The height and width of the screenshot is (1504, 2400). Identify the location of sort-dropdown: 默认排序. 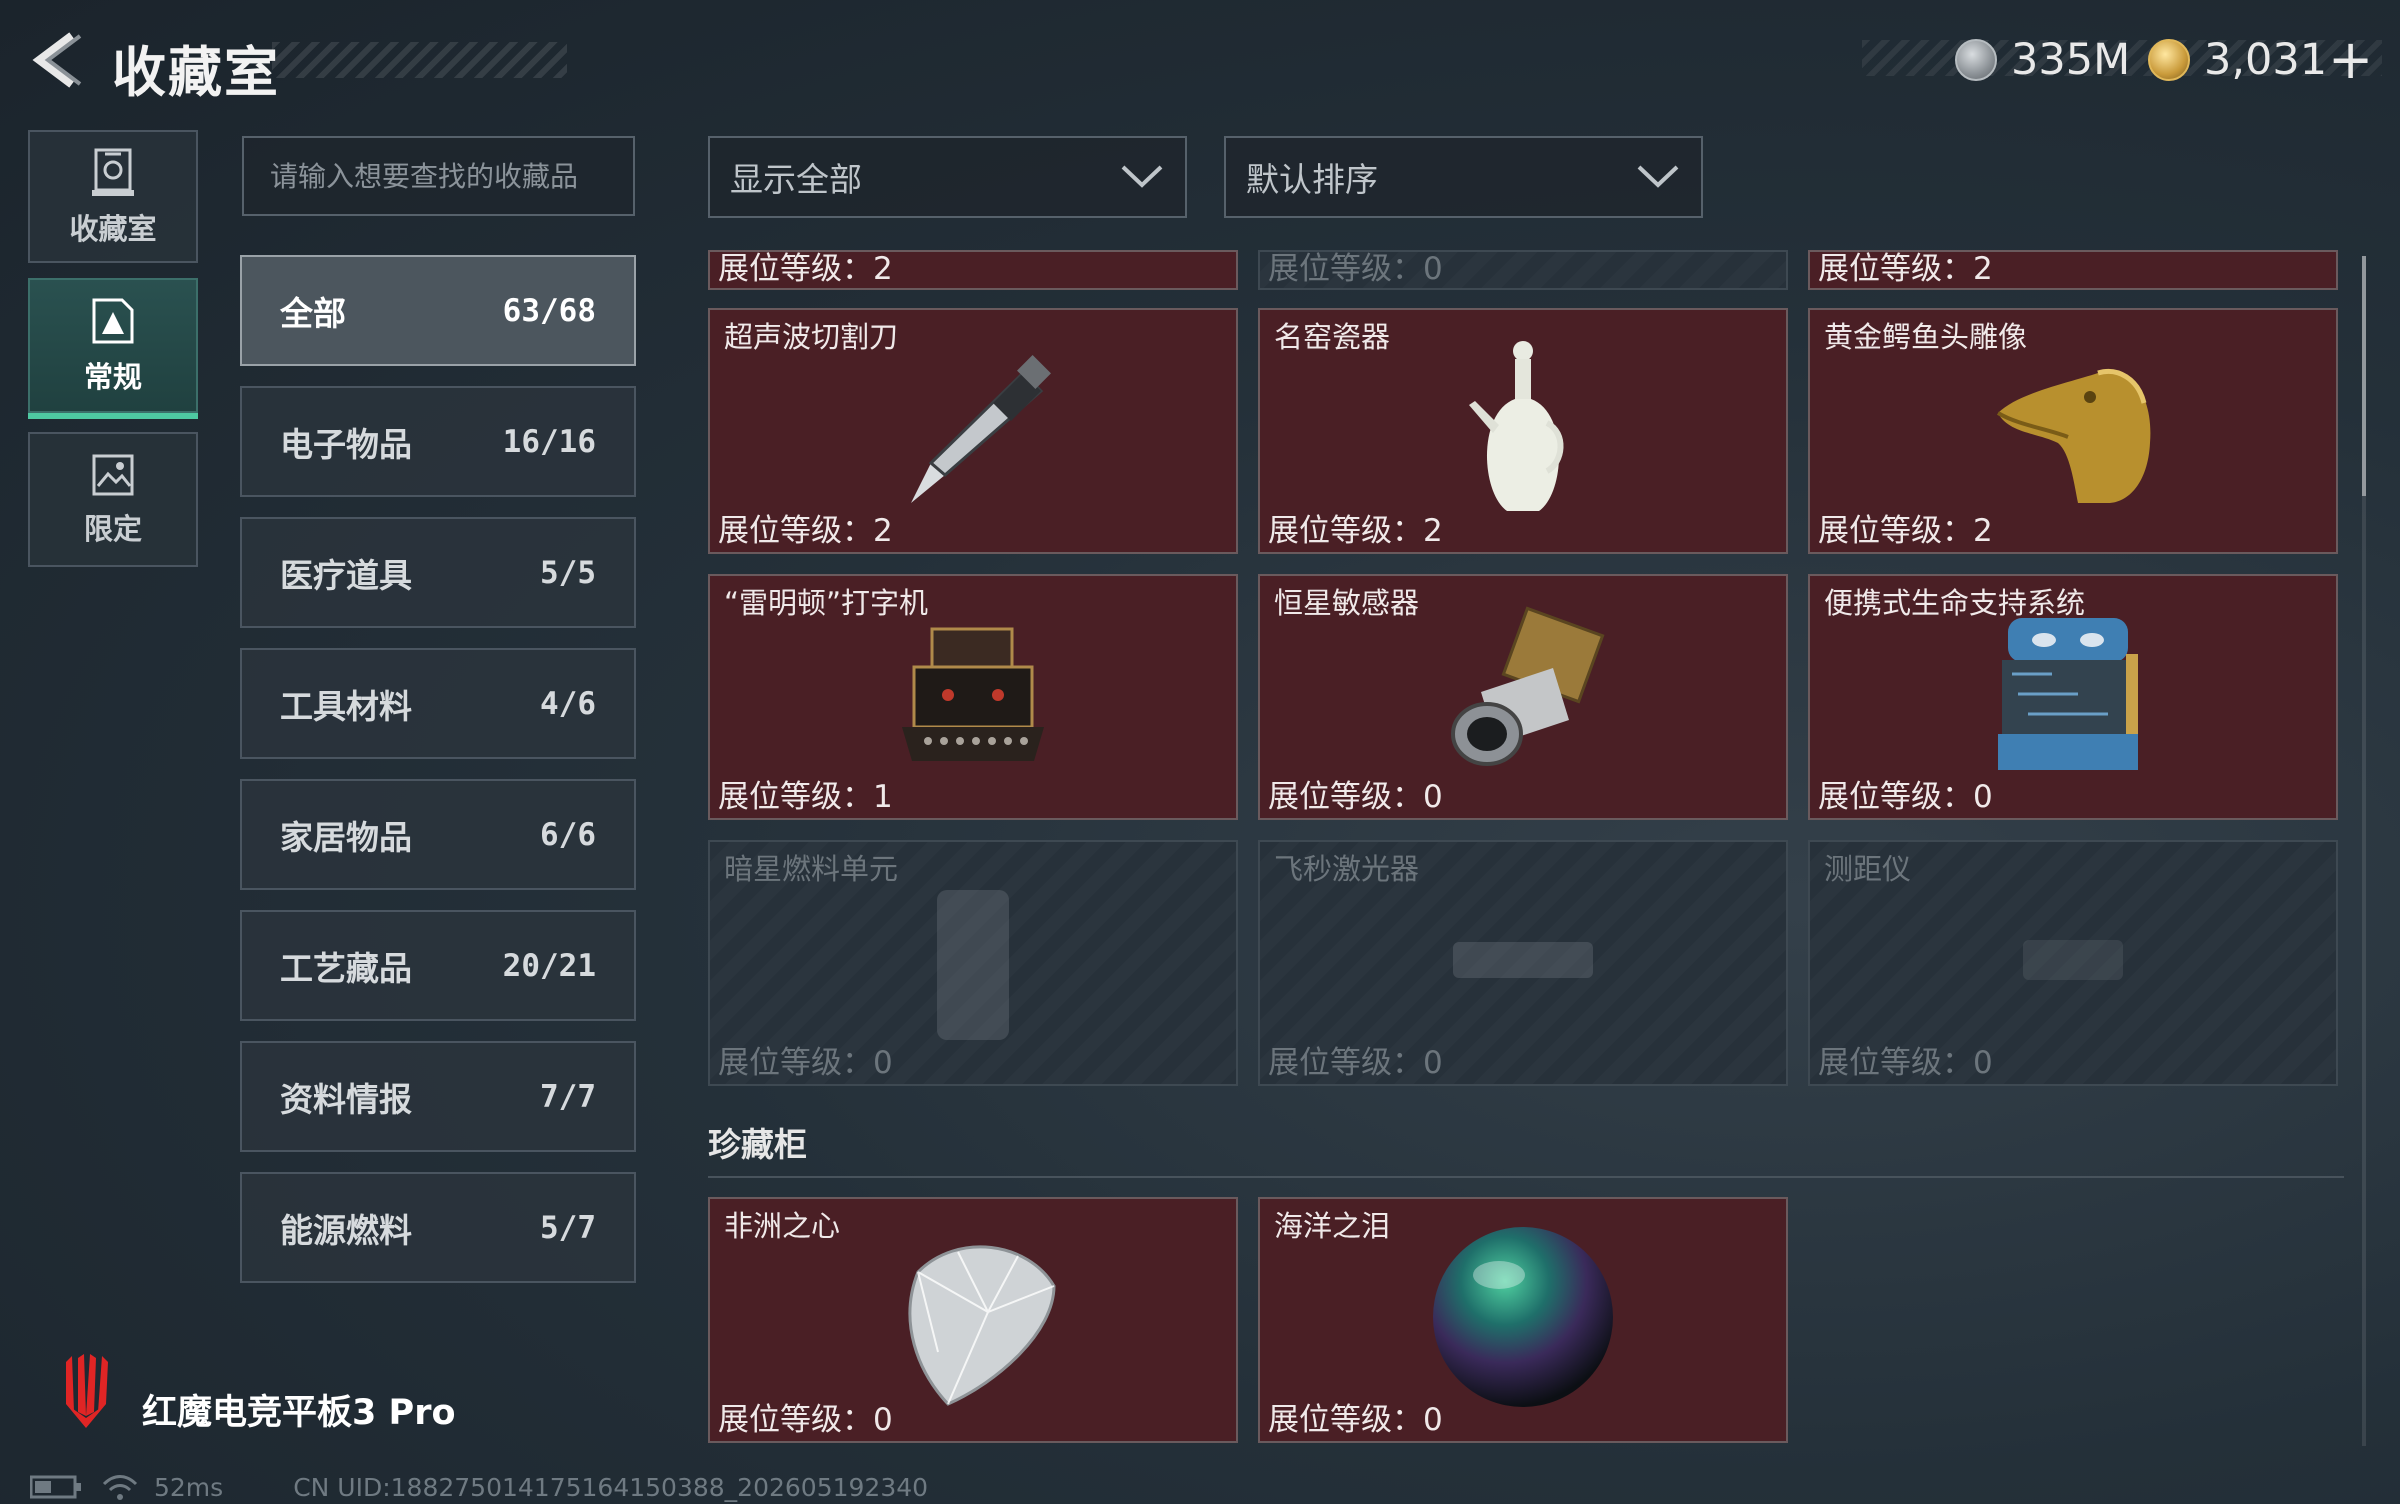
(1463, 177).